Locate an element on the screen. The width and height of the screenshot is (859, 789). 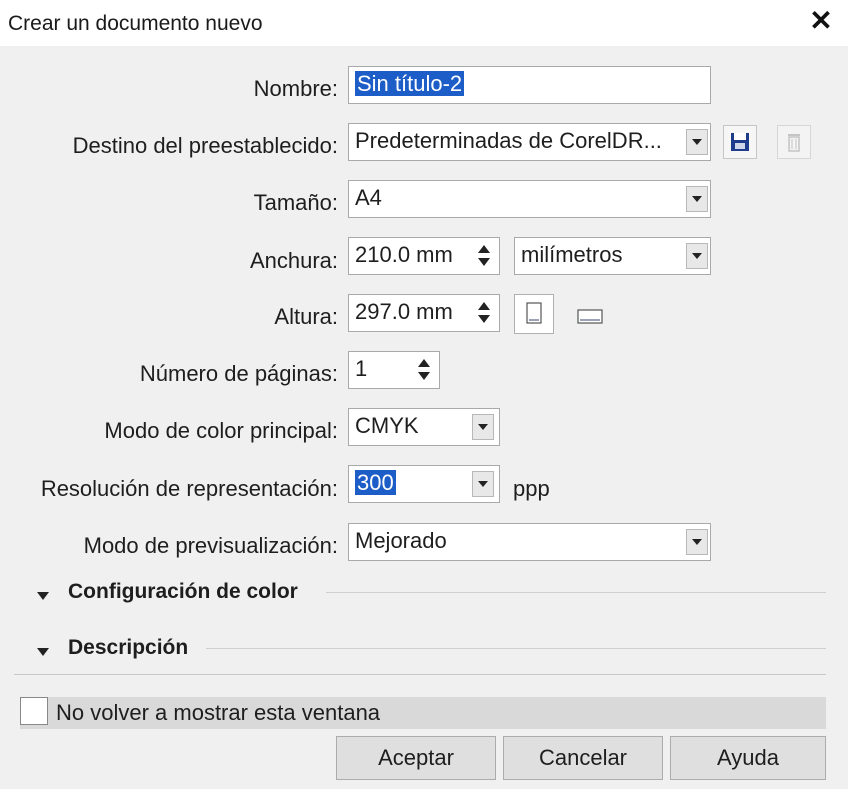
title-bar: Crear un documento nuevo ✕ is located at coordinates (429, 23).